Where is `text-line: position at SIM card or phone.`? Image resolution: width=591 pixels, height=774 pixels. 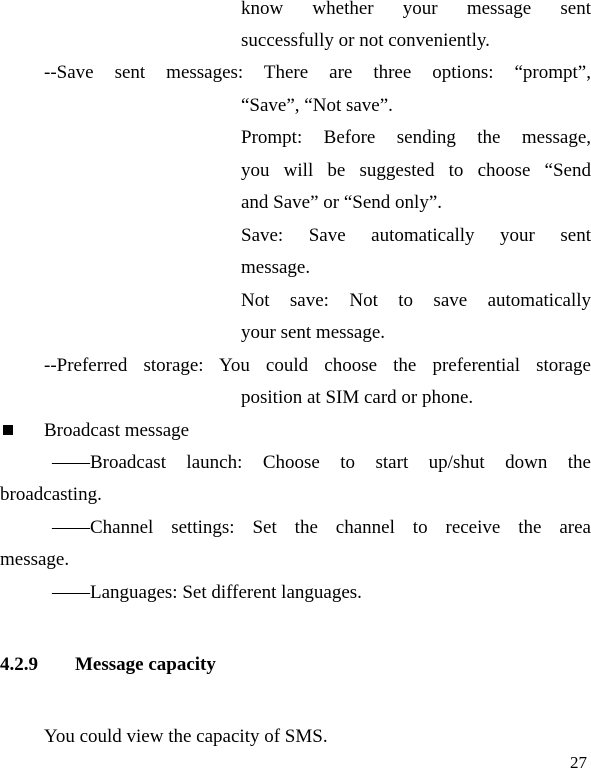
text-line: position at SIM card or phone. is located at coordinates (357, 397).